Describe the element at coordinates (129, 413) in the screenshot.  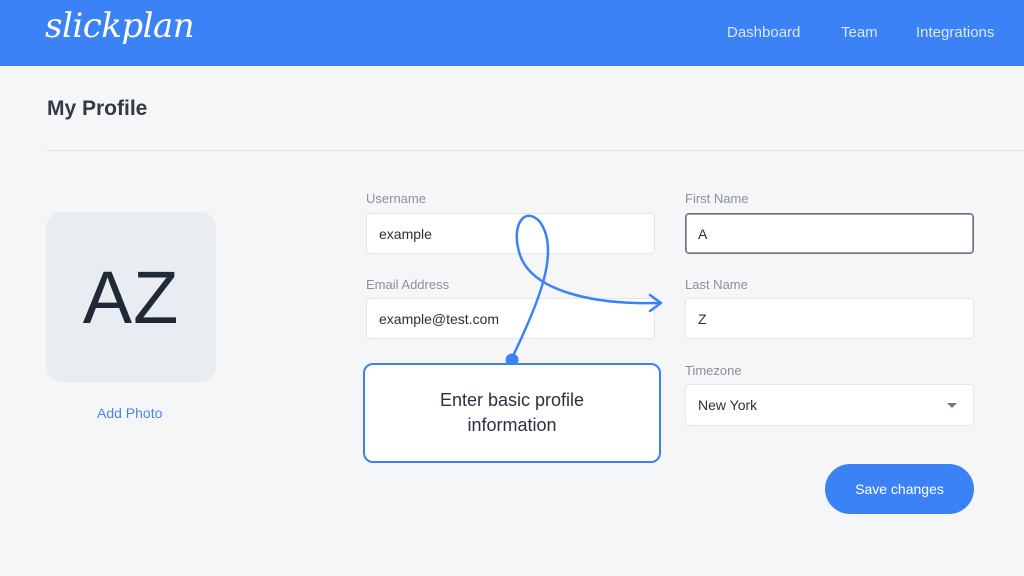
I see `add-photo-link: Add Photo` at that location.